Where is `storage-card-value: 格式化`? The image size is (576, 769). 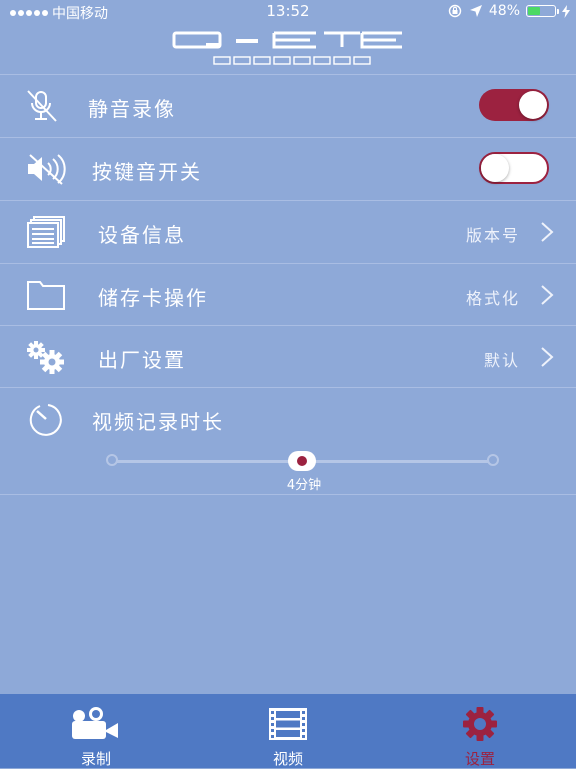
storage-card-value: 格式化 is located at coordinates (492, 298).